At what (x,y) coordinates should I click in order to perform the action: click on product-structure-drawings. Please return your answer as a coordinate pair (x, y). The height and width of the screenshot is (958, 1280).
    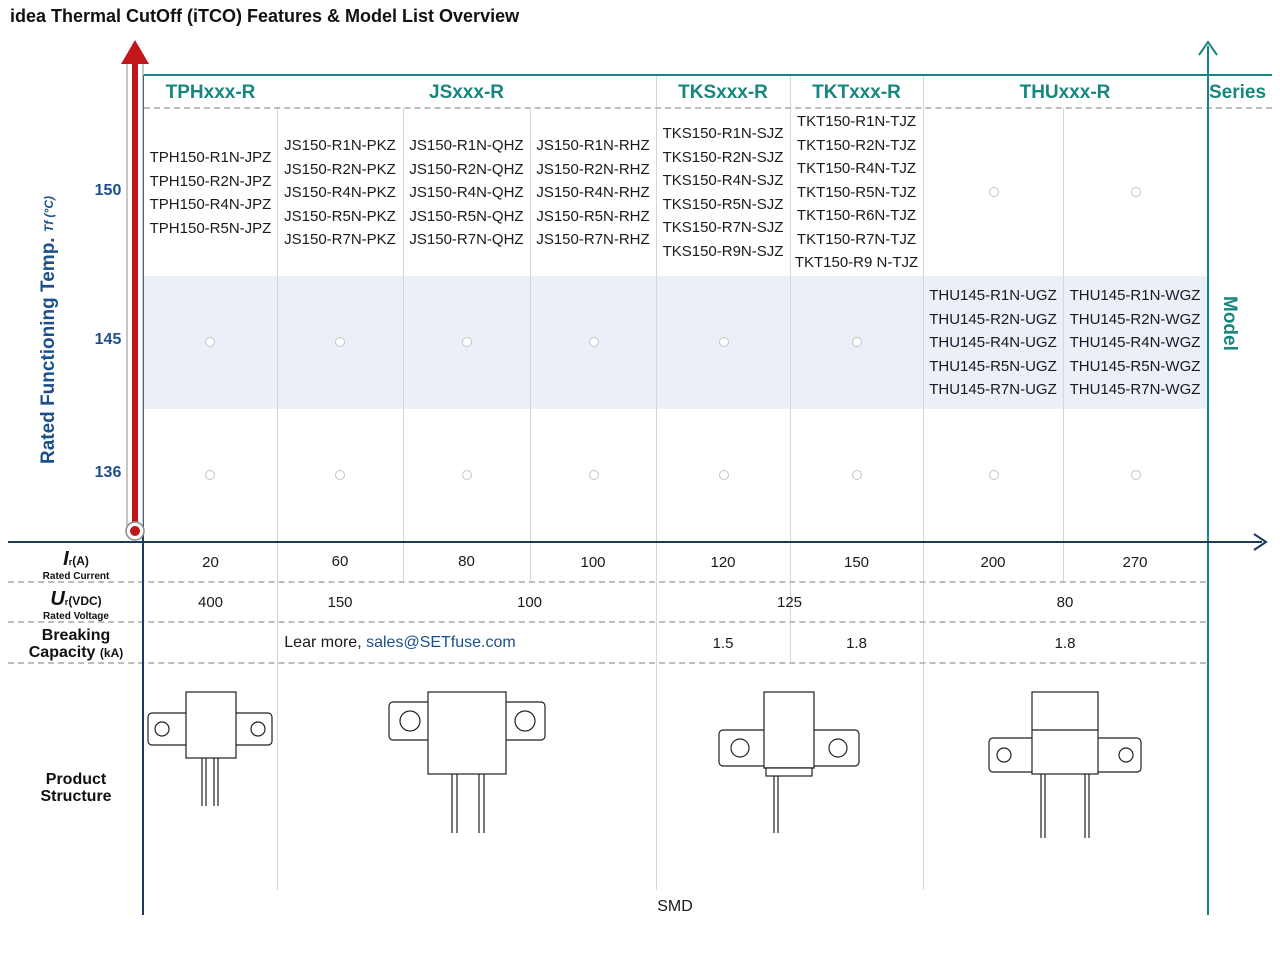
    Looking at the image, I should click on (644, 764).